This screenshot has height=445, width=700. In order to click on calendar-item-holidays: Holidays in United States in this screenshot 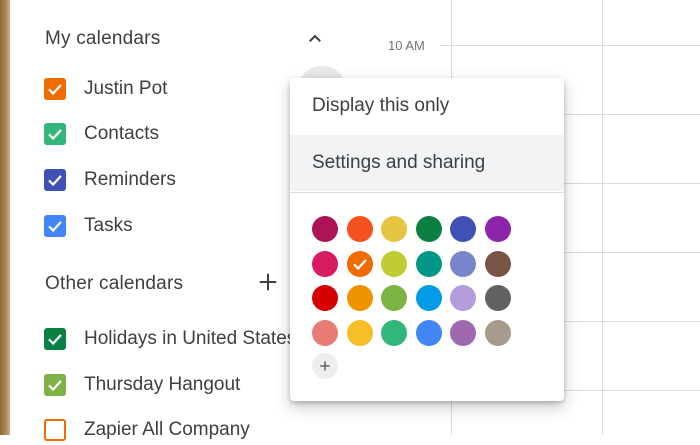, I will do `click(170, 339)`.